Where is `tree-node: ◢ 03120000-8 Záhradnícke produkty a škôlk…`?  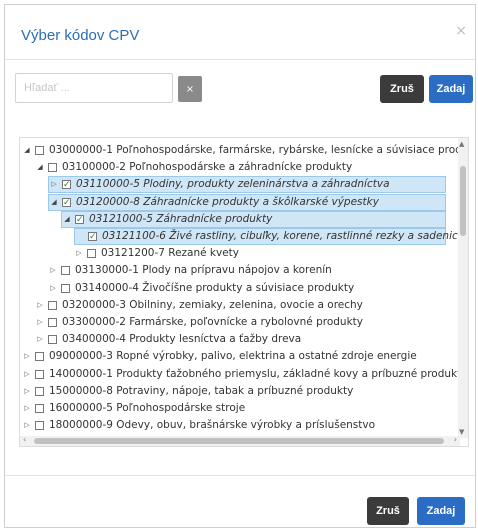
tree-node: ◢ 03120000-8 Záhradnícke produkty a škôlk… is located at coordinates (247, 202).